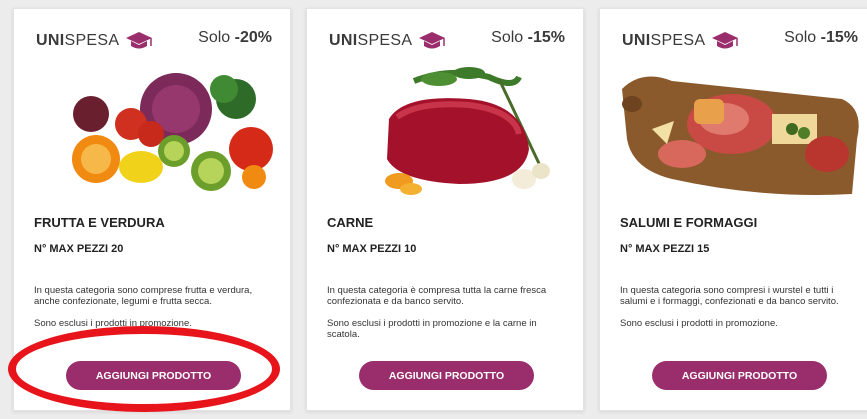 The height and width of the screenshot is (419, 867). What do you see at coordinates (689, 222) in the screenshot?
I see `category-title: SALUMI E FORMAGGI` at bounding box center [689, 222].